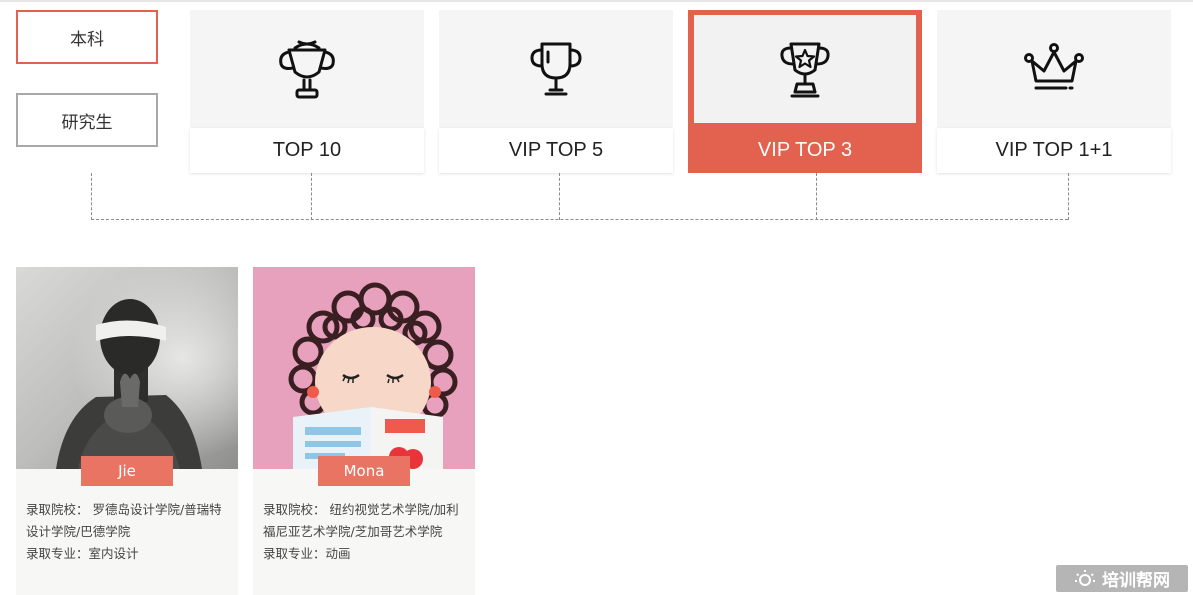  What do you see at coordinates (361, 520) in the screenshot?
I see `admission-schools: 录取院校： 纽约视觉艺术学院/加利福尼亚艺术学院/芝加哥艺术学院` at bounding box center [361, 520].